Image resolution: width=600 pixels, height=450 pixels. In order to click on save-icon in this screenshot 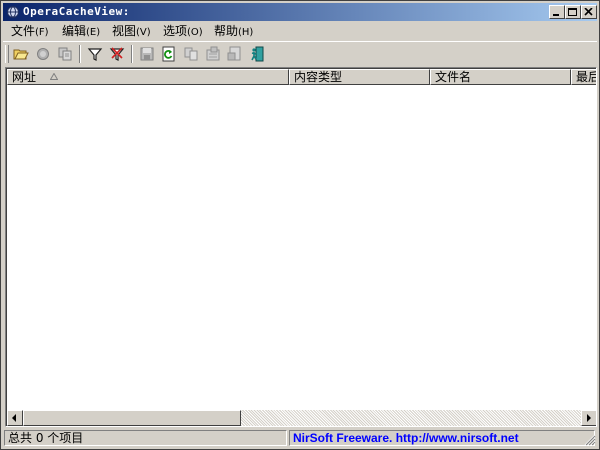, I will do `click(147, 54)`.